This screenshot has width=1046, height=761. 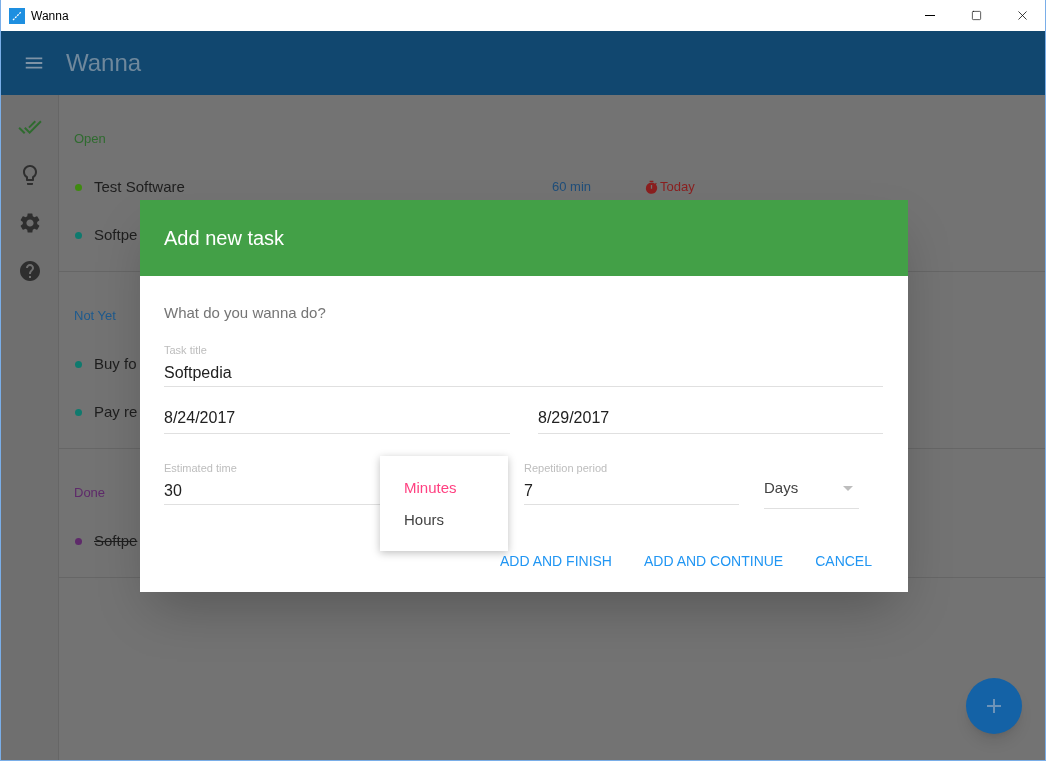 I want to click on task-name: Buy fo, so click(x=115, y=364).